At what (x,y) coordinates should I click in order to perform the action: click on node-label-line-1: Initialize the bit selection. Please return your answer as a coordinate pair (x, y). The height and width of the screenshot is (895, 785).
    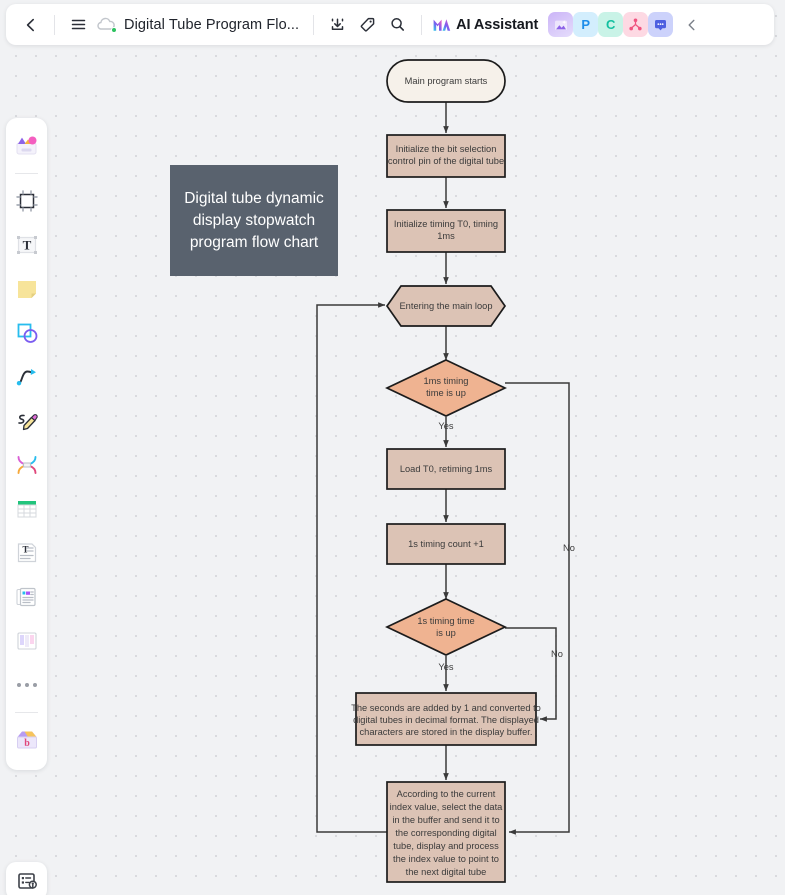
    Looking at the image, I should click on (446, 149).